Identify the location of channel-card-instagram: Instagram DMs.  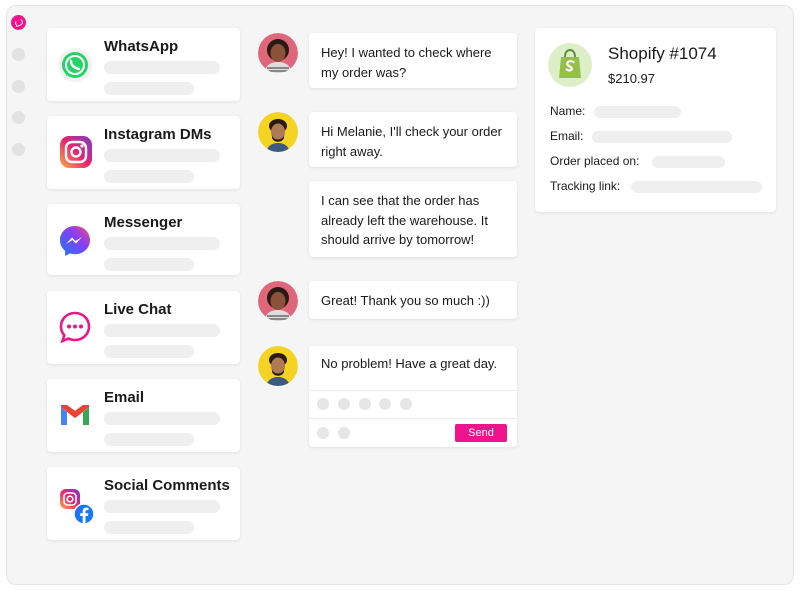
(143, 152).